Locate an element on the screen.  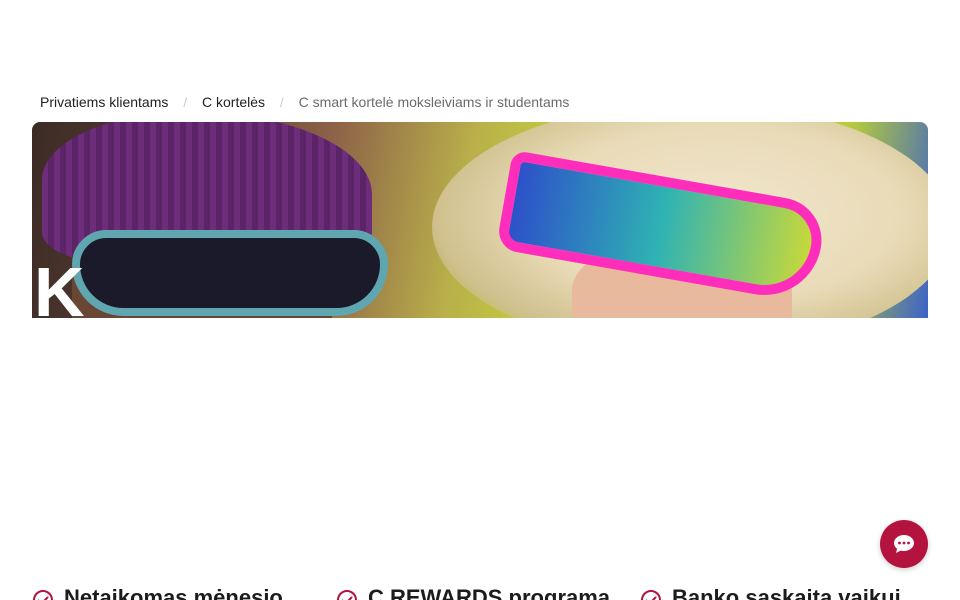
feature-title: C REWARDS programa is located at coordinates (489, 592).